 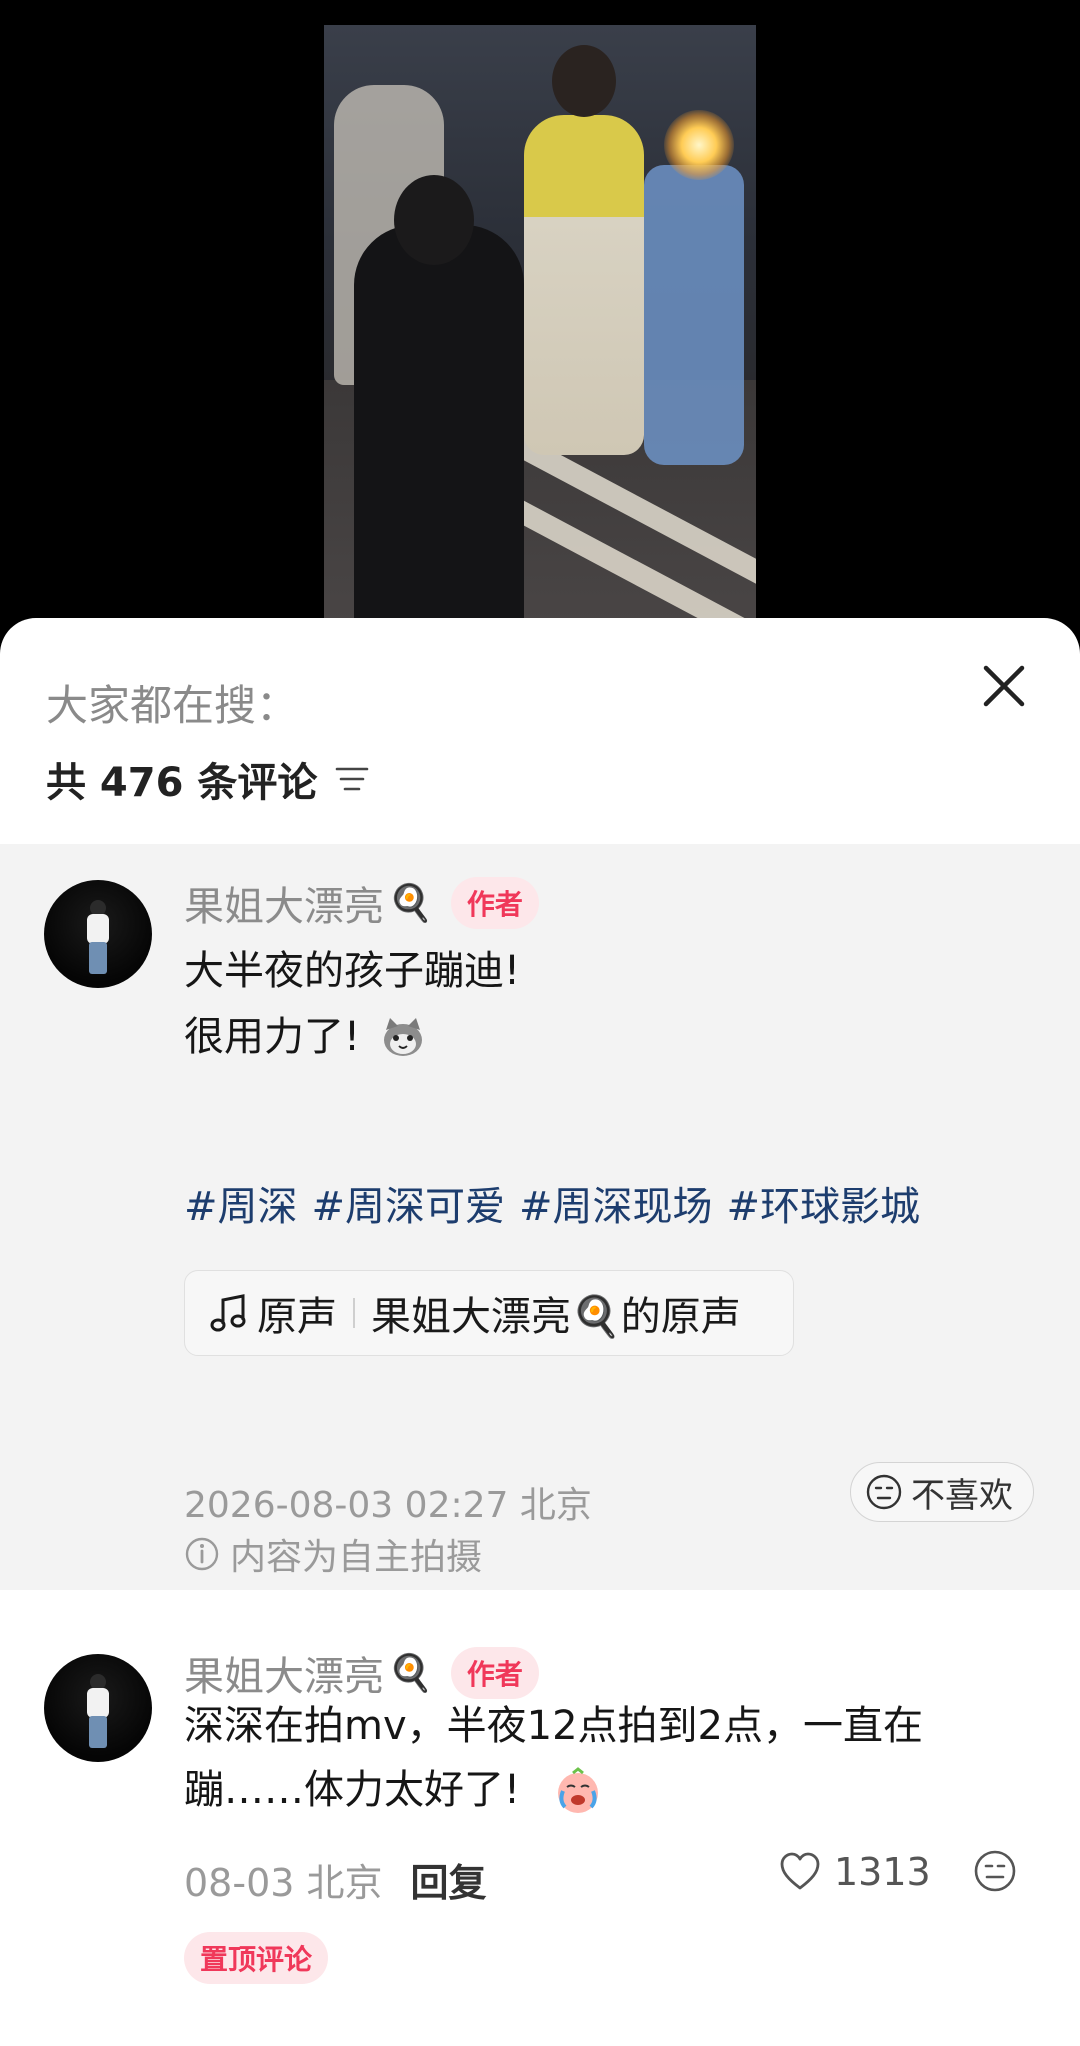 I want to click on emoji-reaction-icon, so click(x=995, y=1871).